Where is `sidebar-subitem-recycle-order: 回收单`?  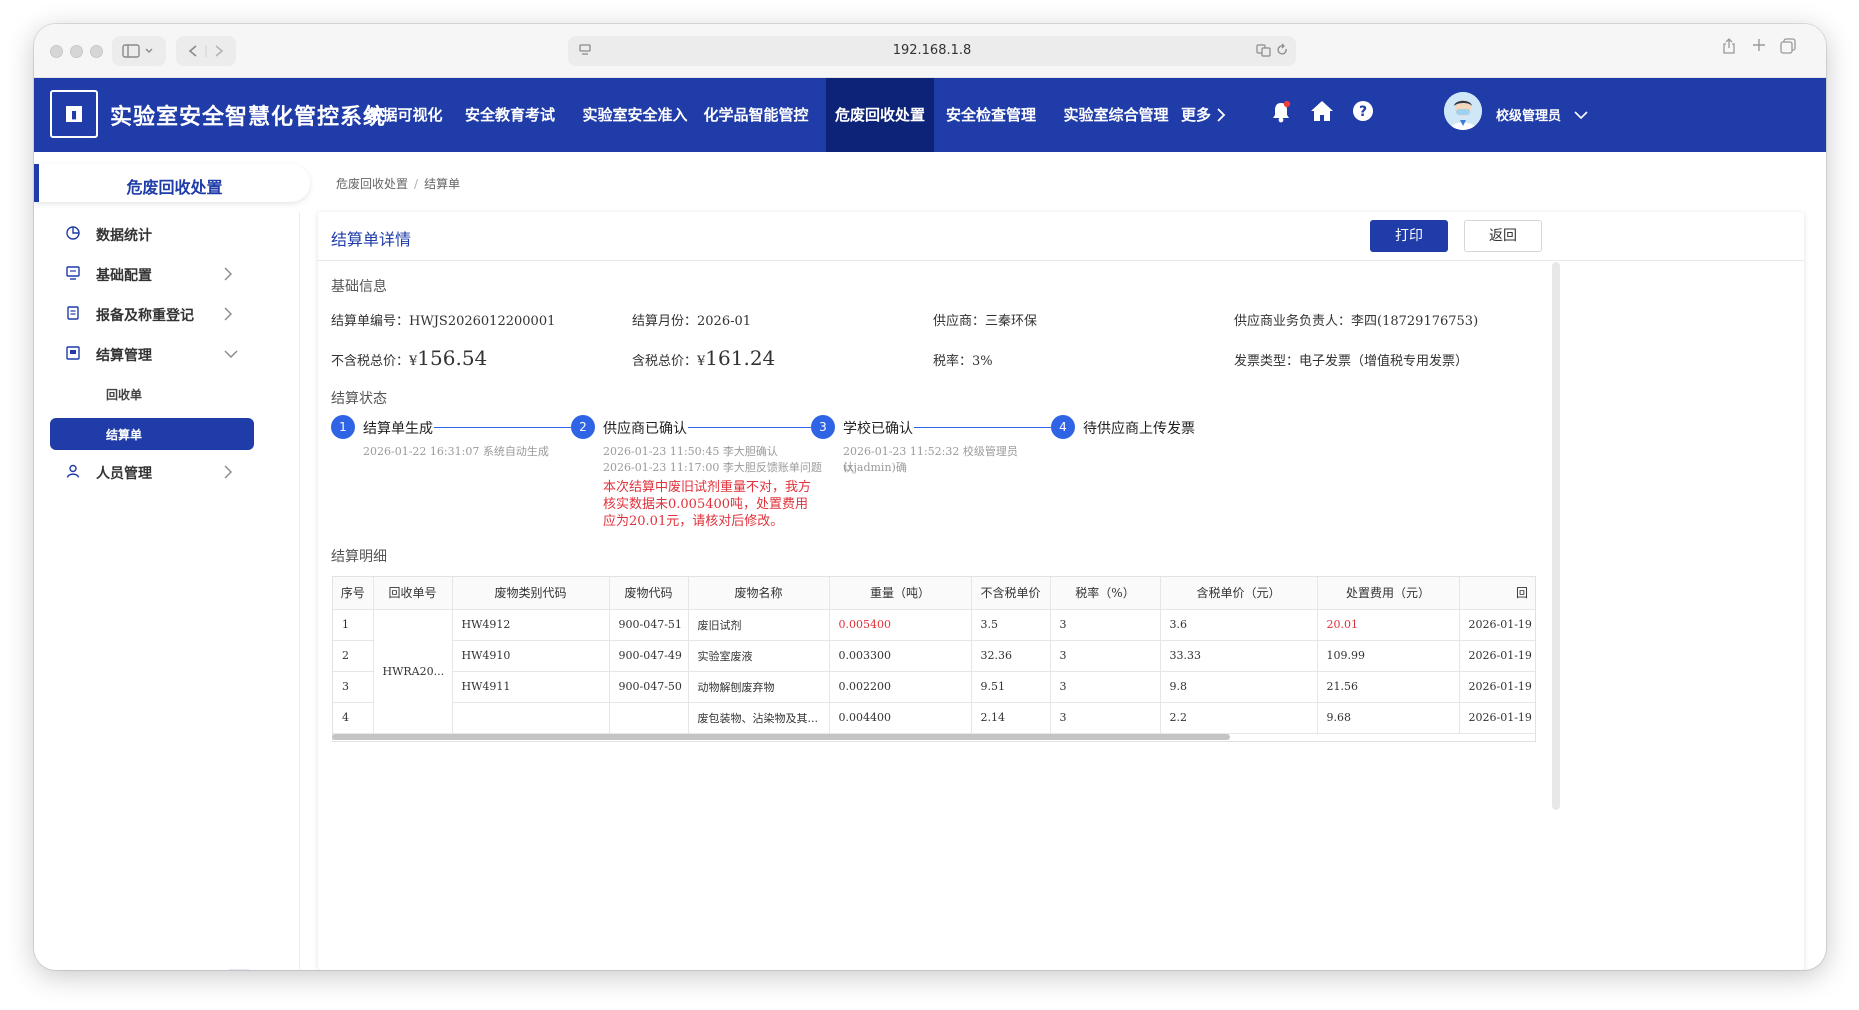 sidebar-subitem-recycle-order: 回收单 is located at coordinates (167, 394).